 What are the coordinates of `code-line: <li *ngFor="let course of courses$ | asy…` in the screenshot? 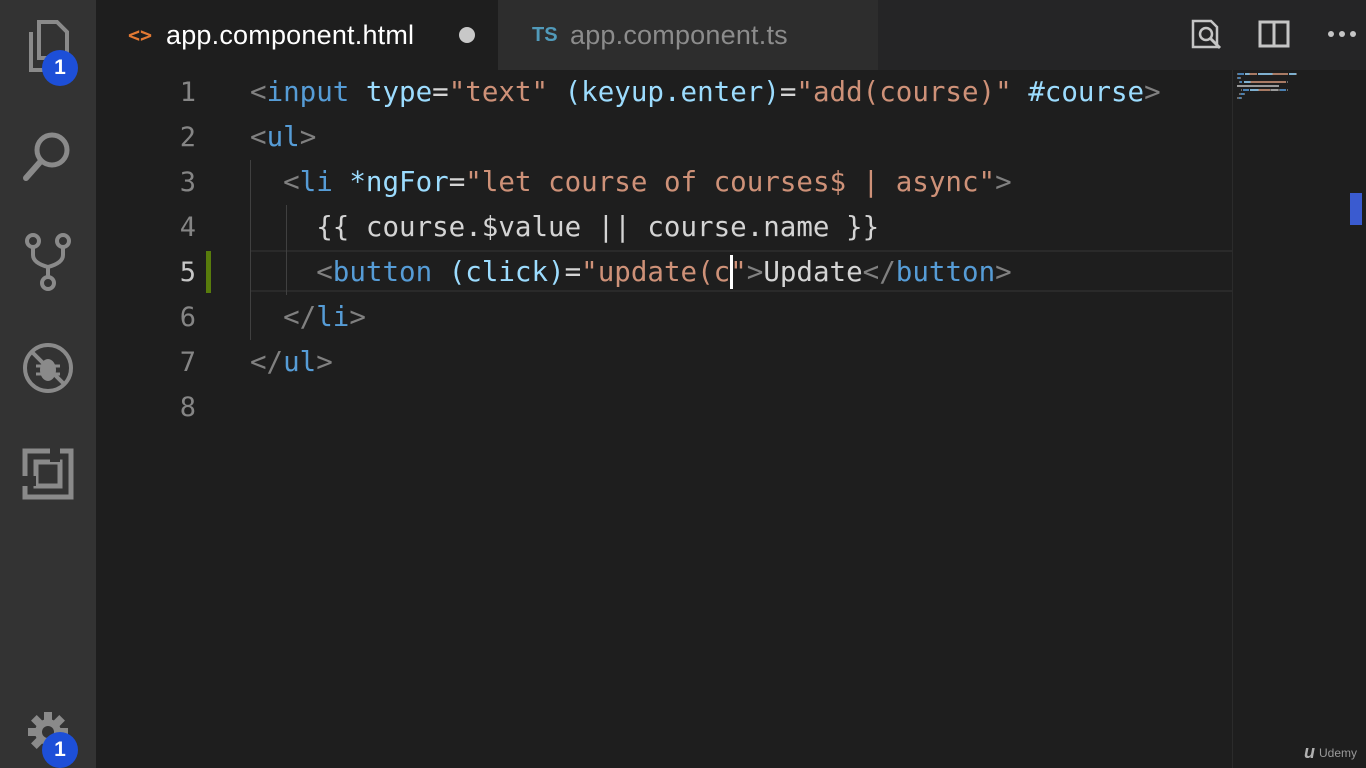 It's located at (631, 182).